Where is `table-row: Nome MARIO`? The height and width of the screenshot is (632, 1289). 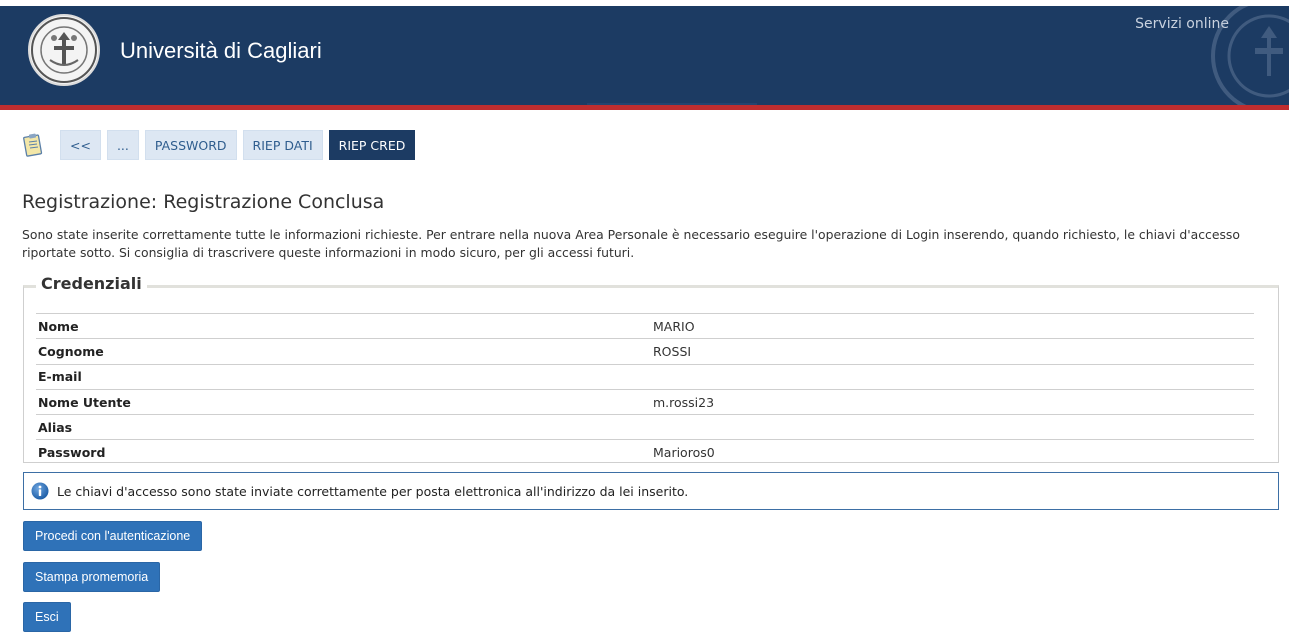
table-row: Nome MARIO is located at coordinates (645, 325).